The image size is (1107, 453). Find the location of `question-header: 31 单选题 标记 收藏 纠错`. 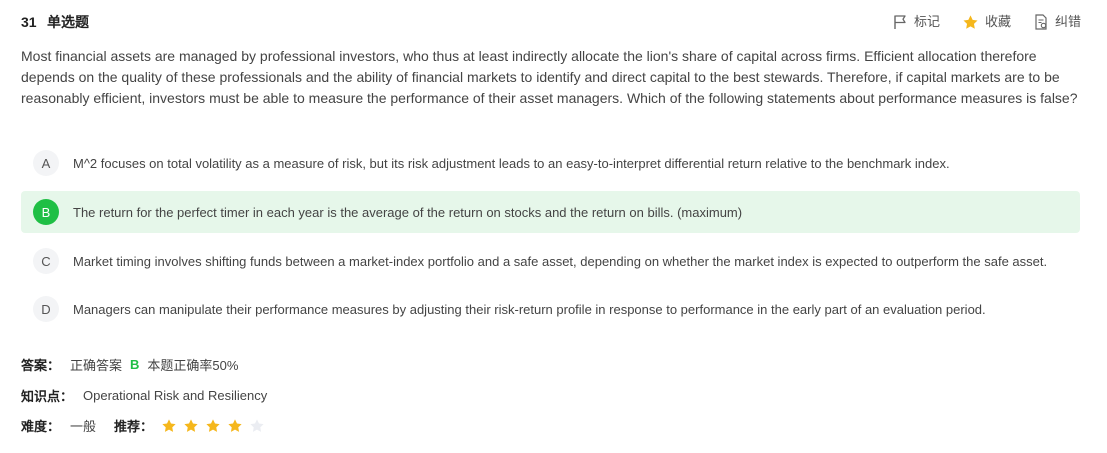

question-header: 31 单选题 标记 收藏 纠错 is located at coordinates (551, 23).